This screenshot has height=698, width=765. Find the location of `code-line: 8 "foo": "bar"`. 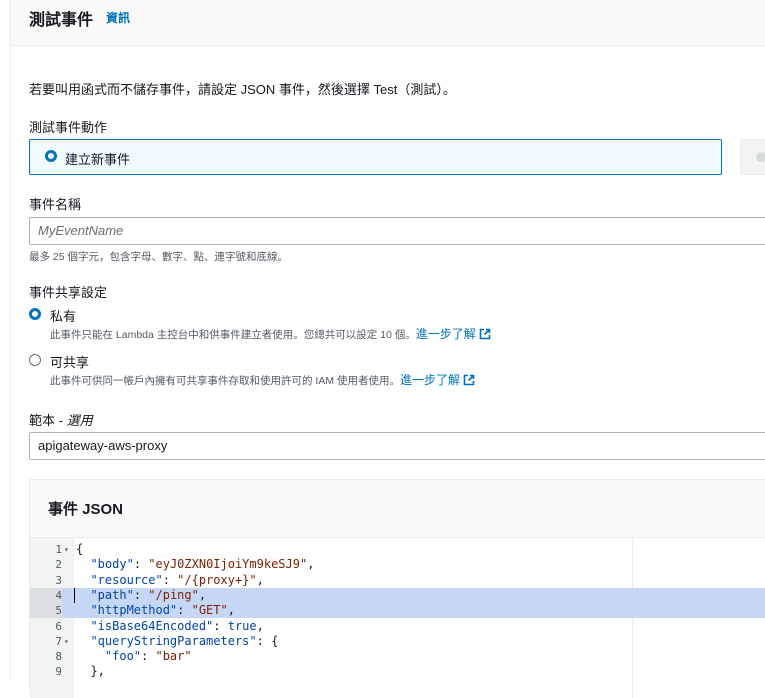

code-line: 8 "foo": "bar" is located at coordinates (397, 656).